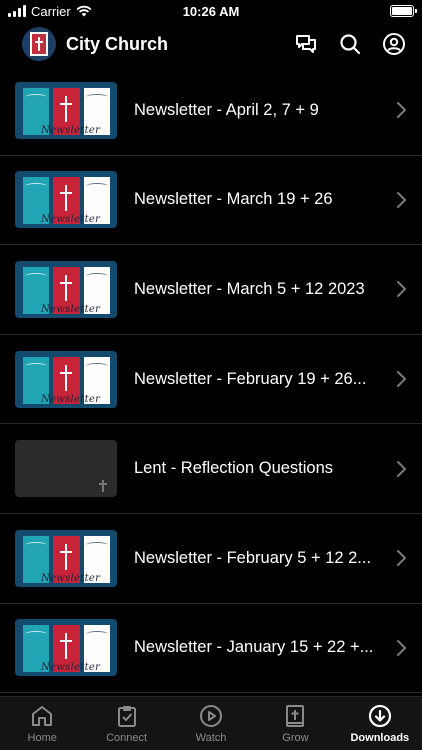 The width and height of the screenshot is (422, 750). I want to click on carrier-label: Carrier, so click(51, 11).